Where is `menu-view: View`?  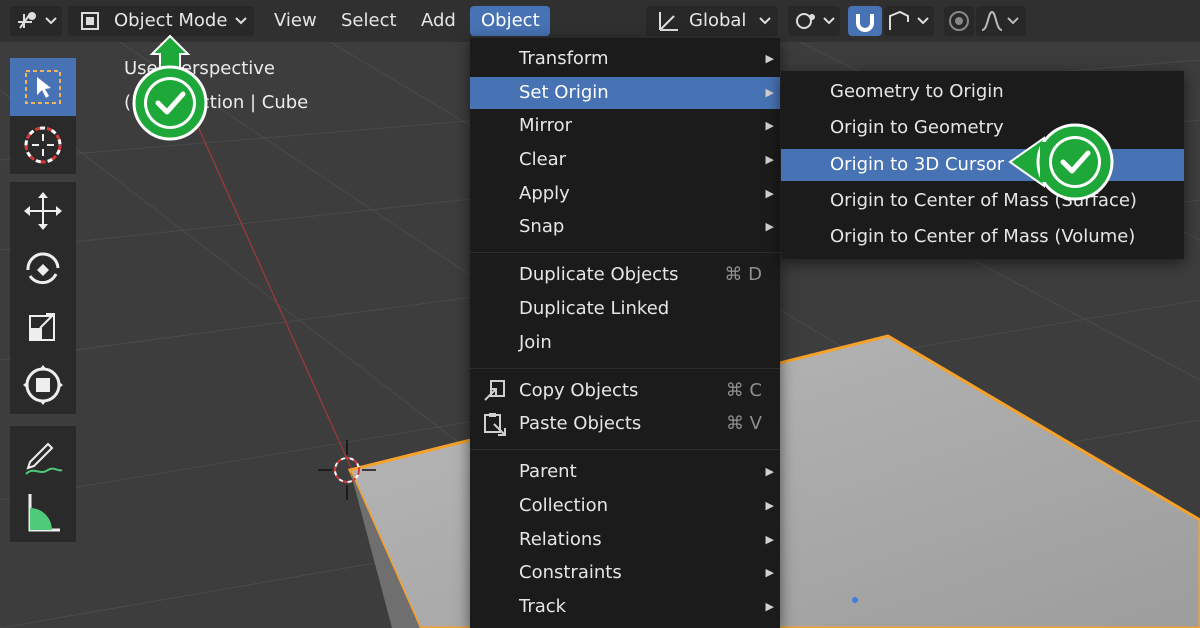 menu-view: View is located at coordinates (295, 21).